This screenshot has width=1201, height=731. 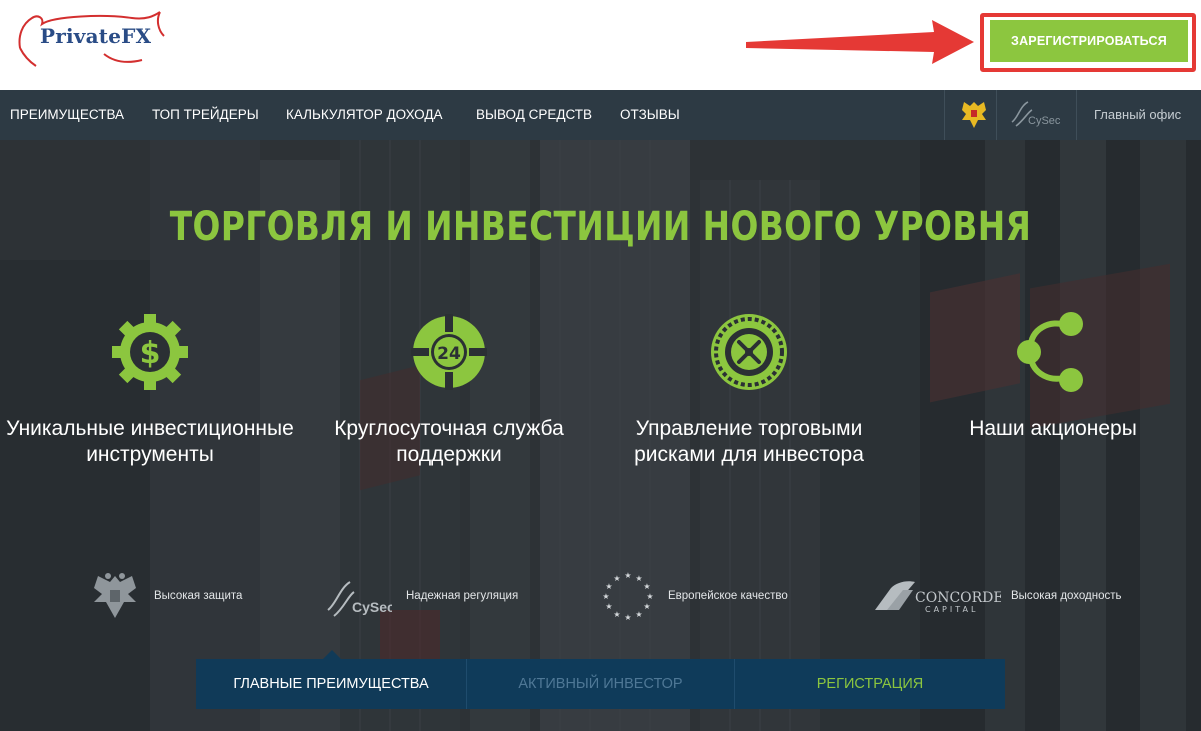 I want to click on concorde-logo-icon: CONCORDE CAPITAL, so click(x=938, y=597).